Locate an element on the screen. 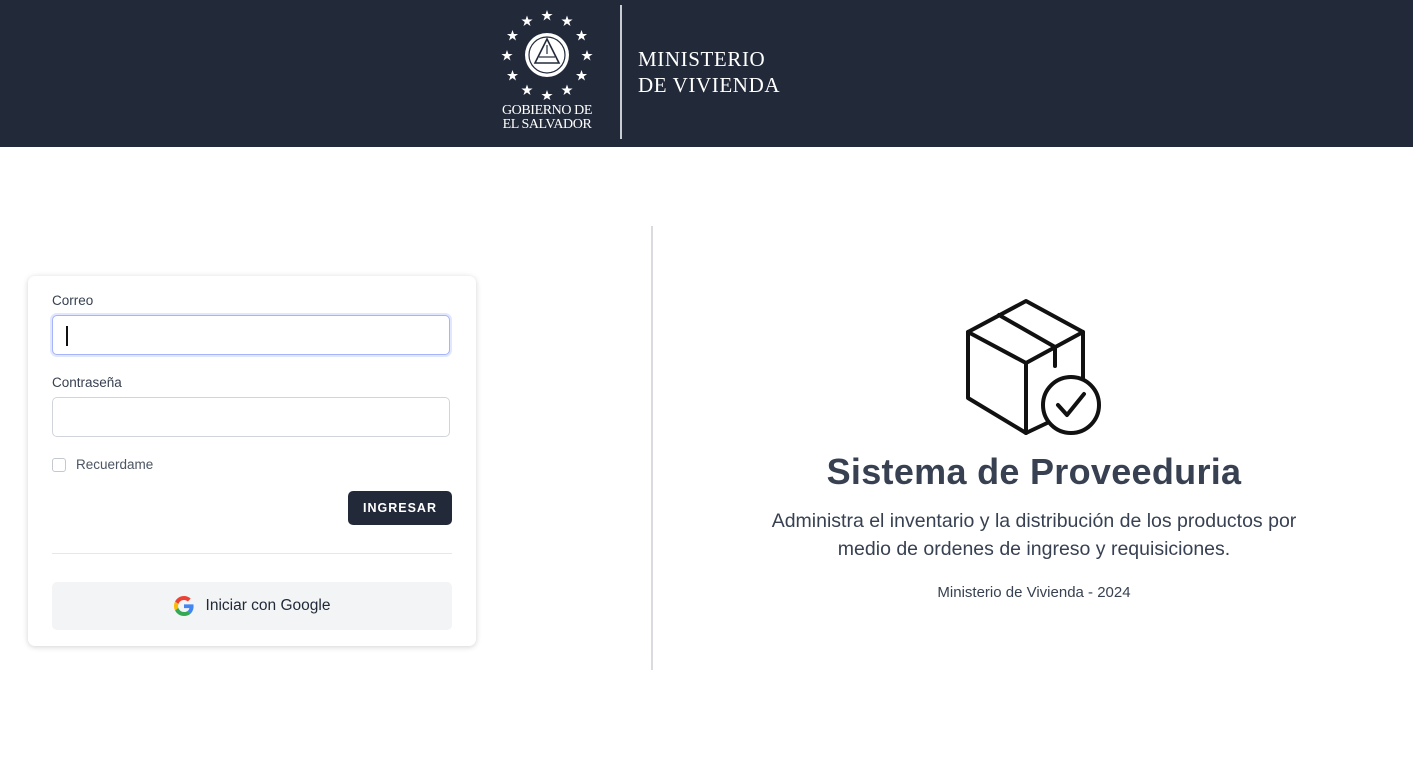 This screenshot has width=1413, height=776. ministry-line-2: DE VIVIENDA is located at coordinates (709, 85).